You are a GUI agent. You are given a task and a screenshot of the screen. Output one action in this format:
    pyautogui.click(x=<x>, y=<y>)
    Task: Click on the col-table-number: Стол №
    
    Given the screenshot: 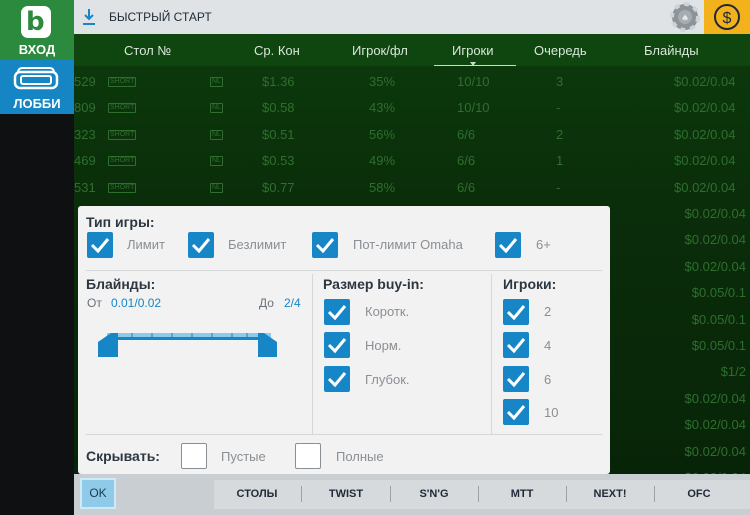 What is the action you would take?
    pyautogui.click(x=147, y=50)
    